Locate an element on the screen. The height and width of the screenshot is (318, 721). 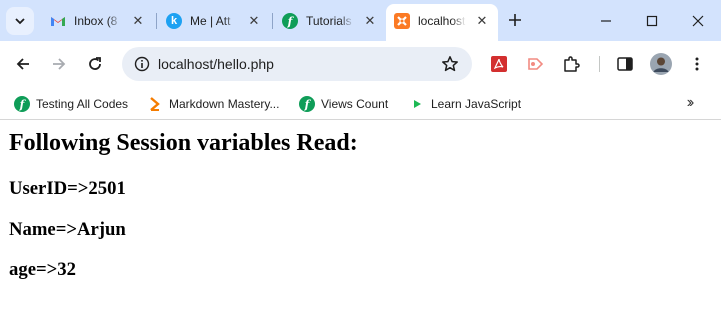
chevron-down-icon is located at coordinates (20, 21).